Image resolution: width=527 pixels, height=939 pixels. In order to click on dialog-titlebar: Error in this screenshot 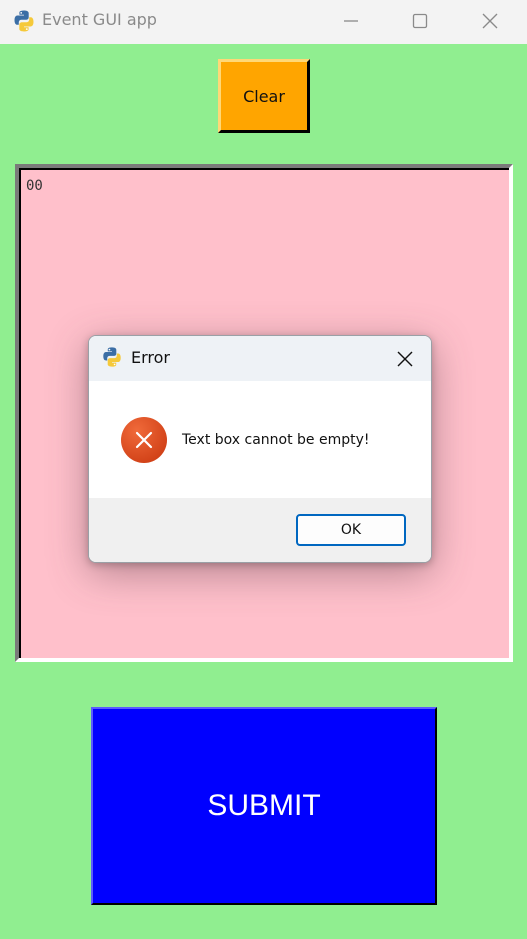, I will do `click(260, 358)`.